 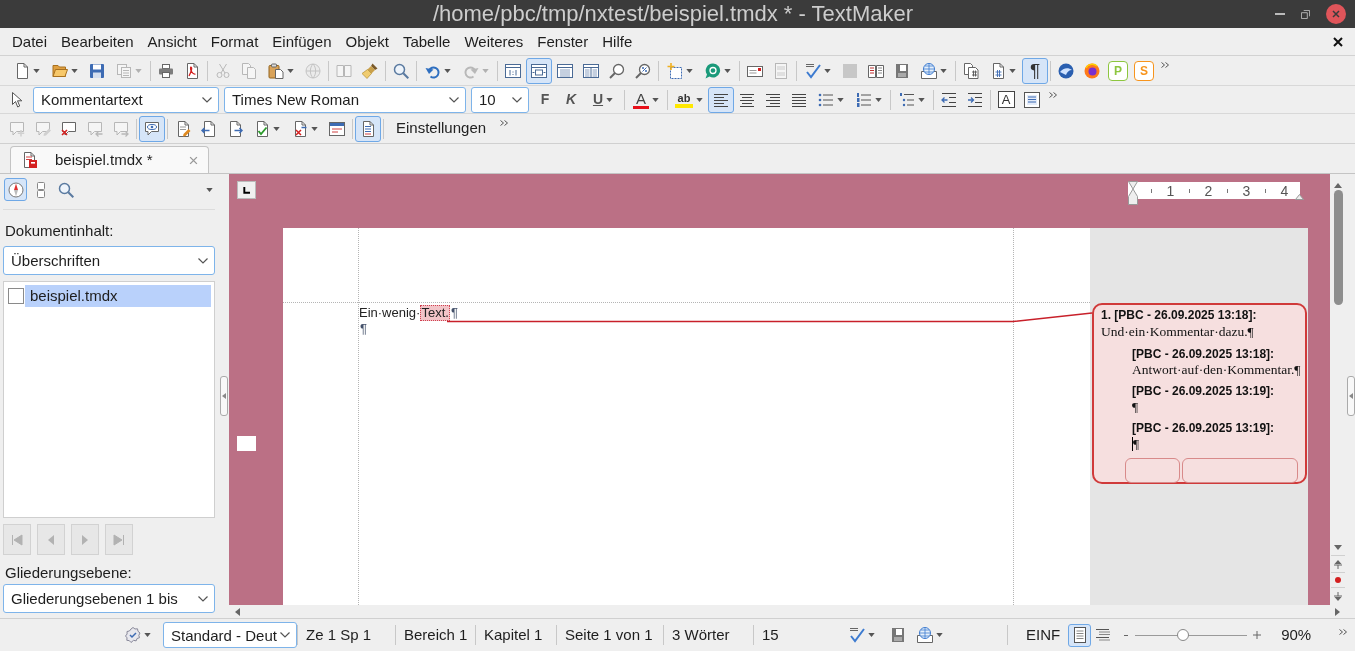 I want to click on square-icon, so click(x=850, y=70).